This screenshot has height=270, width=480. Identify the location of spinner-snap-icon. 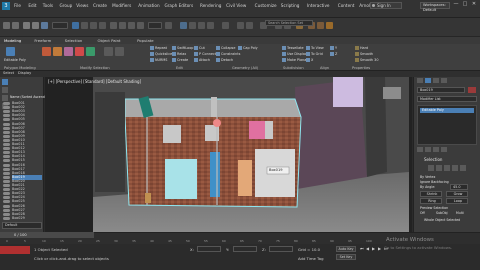
(210, 25).